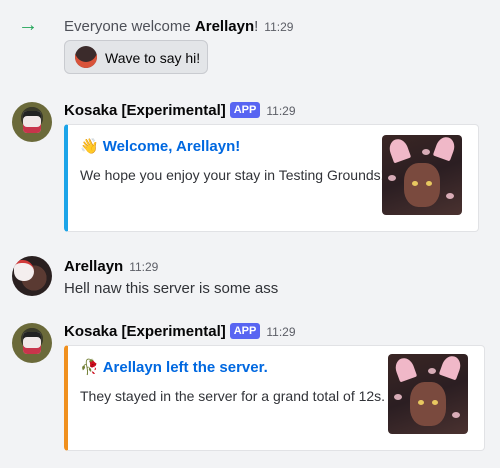  Describe the element at coordinates (28, 25) in the screenshot. I see `arrow-right-icon: →` at that location.